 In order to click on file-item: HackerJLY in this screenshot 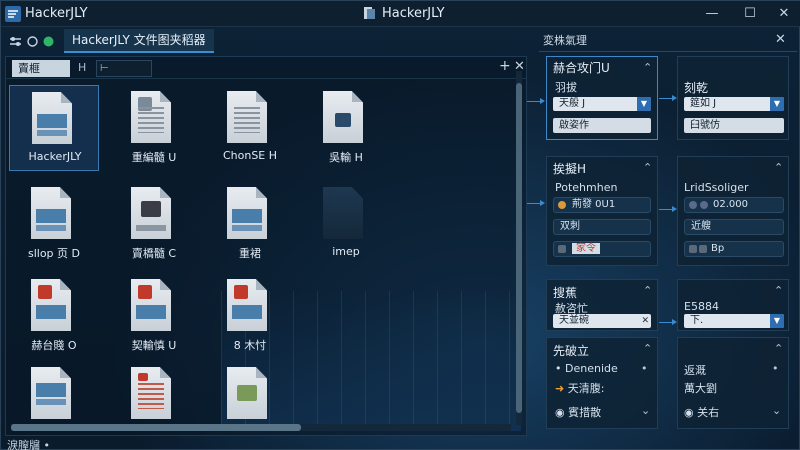, I will do `click(54, 128)`.